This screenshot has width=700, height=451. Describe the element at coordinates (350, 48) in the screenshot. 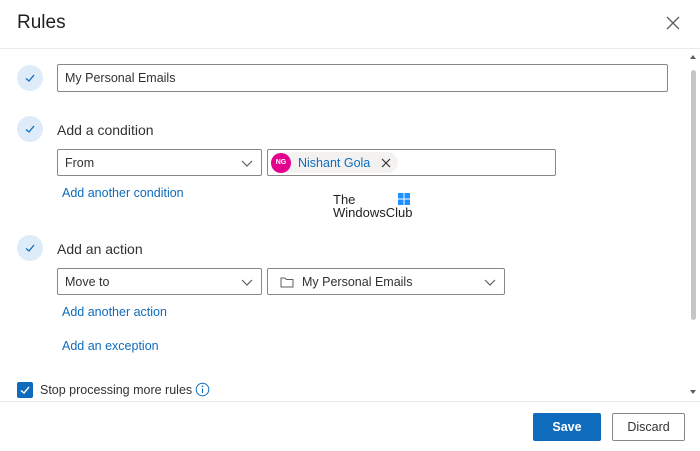

I see `header-divider` at that location.